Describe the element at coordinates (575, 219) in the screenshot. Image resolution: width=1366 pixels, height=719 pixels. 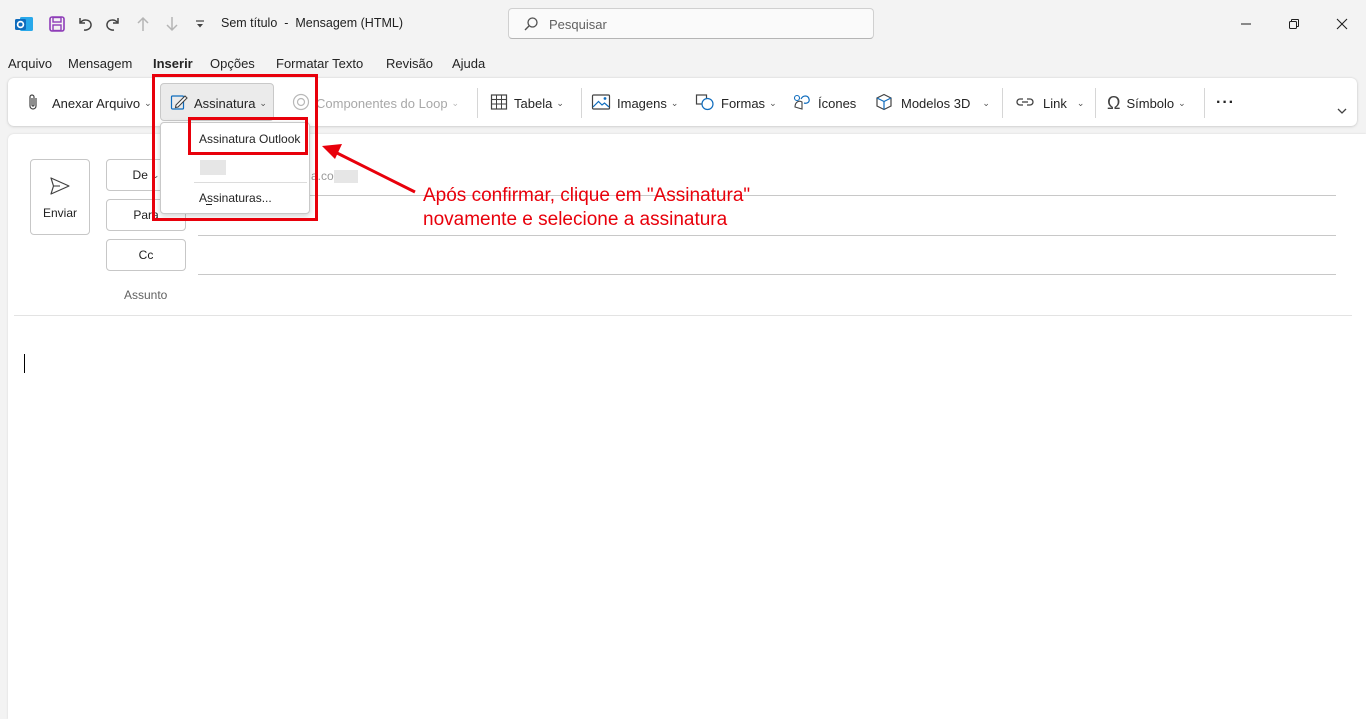
I see `annotation-line-2: novamente e selecione a assinatura` at that location.